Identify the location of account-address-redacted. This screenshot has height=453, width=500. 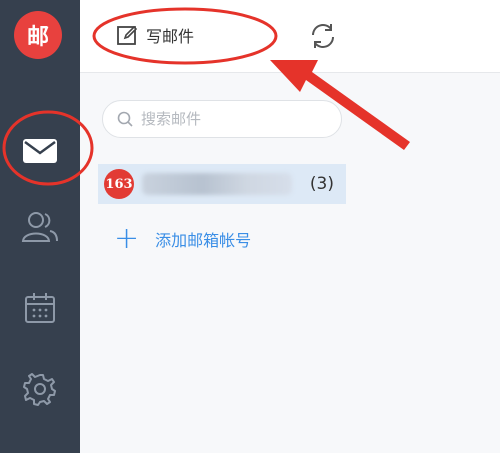
(217, 184).